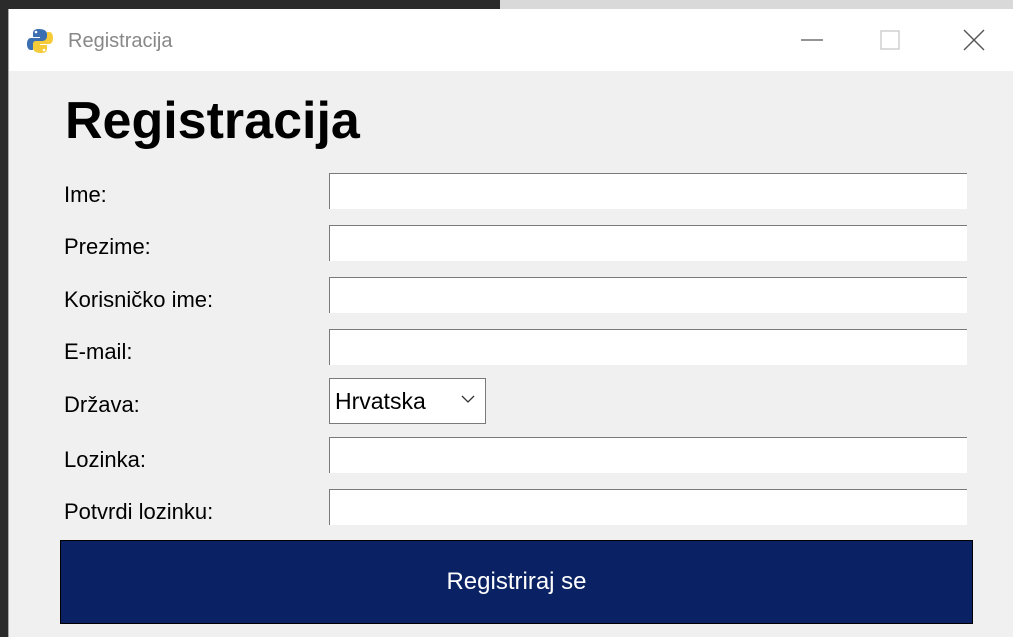  I want to click on last-name-label: Prezime:, so click(107, 246).